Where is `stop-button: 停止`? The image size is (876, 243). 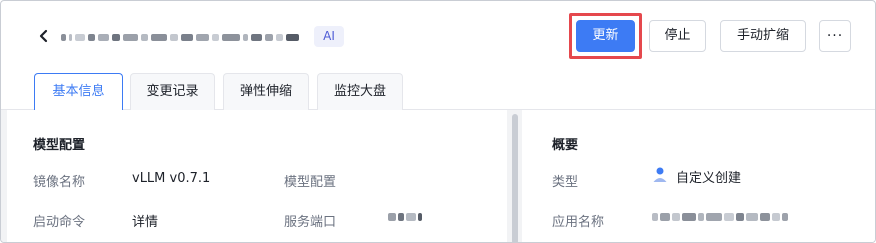
stop-button: 停止 is located at coordinates (677, 36).